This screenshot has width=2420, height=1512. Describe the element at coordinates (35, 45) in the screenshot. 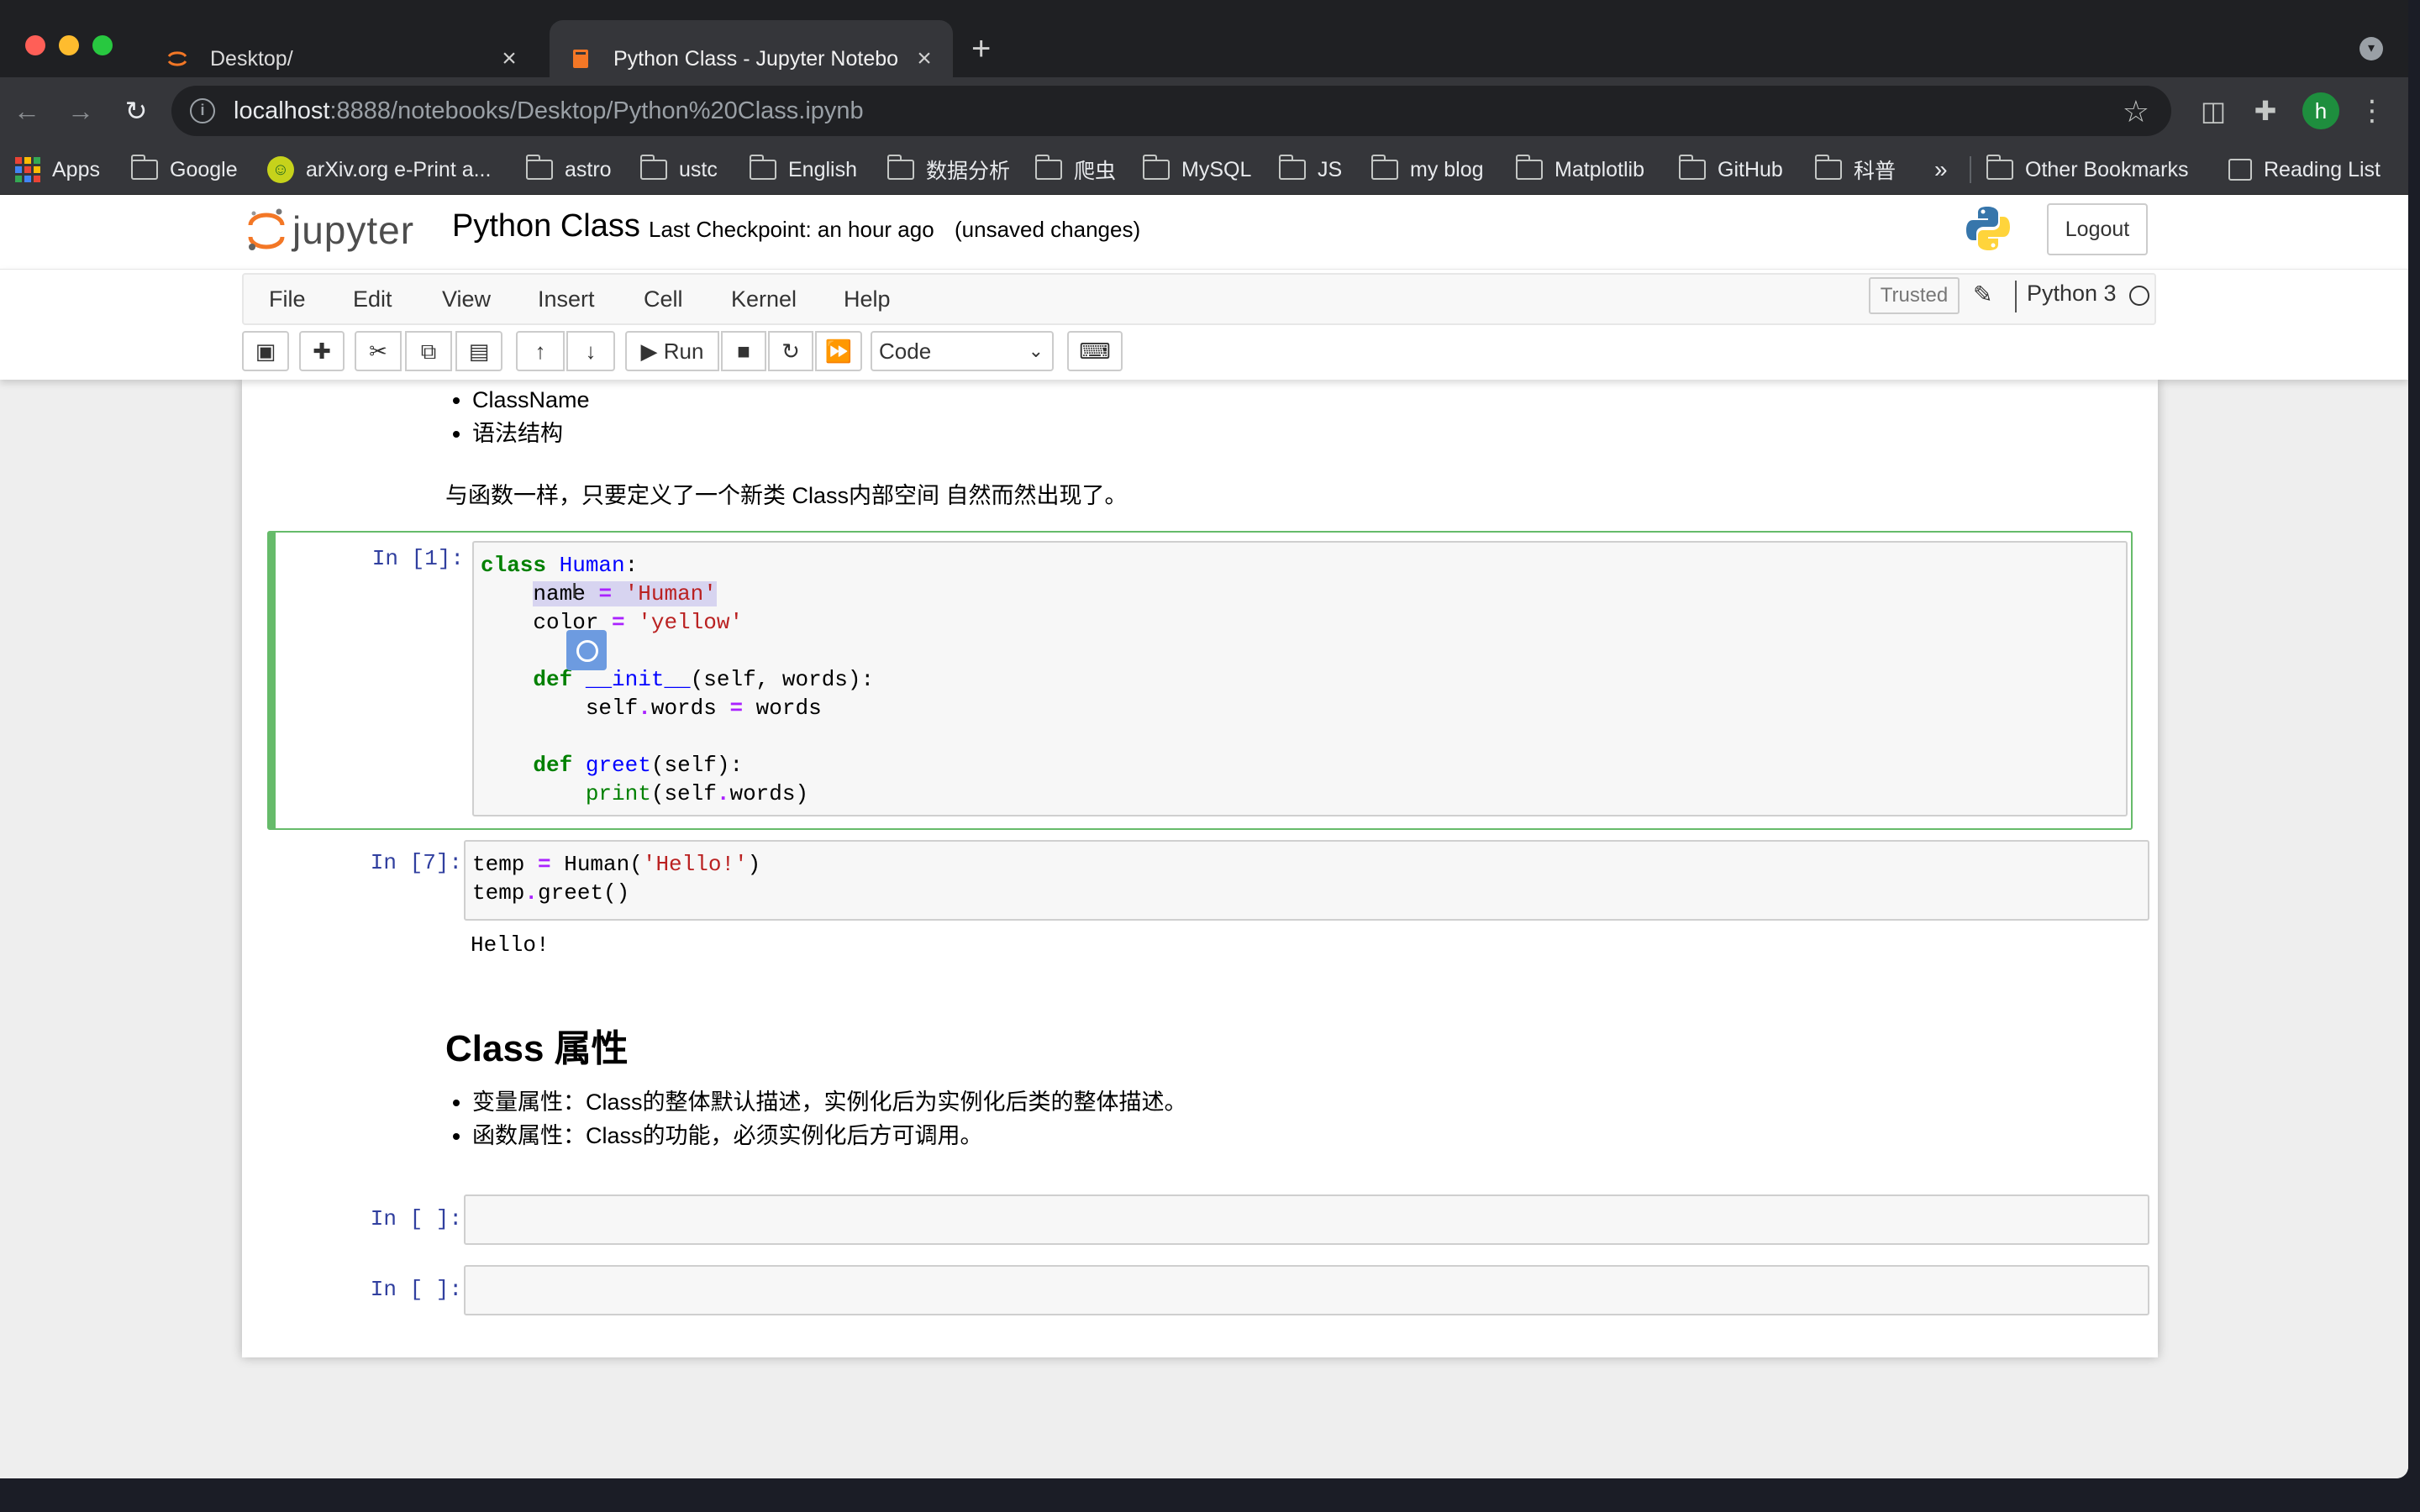

I see `close-window-button` at that location.